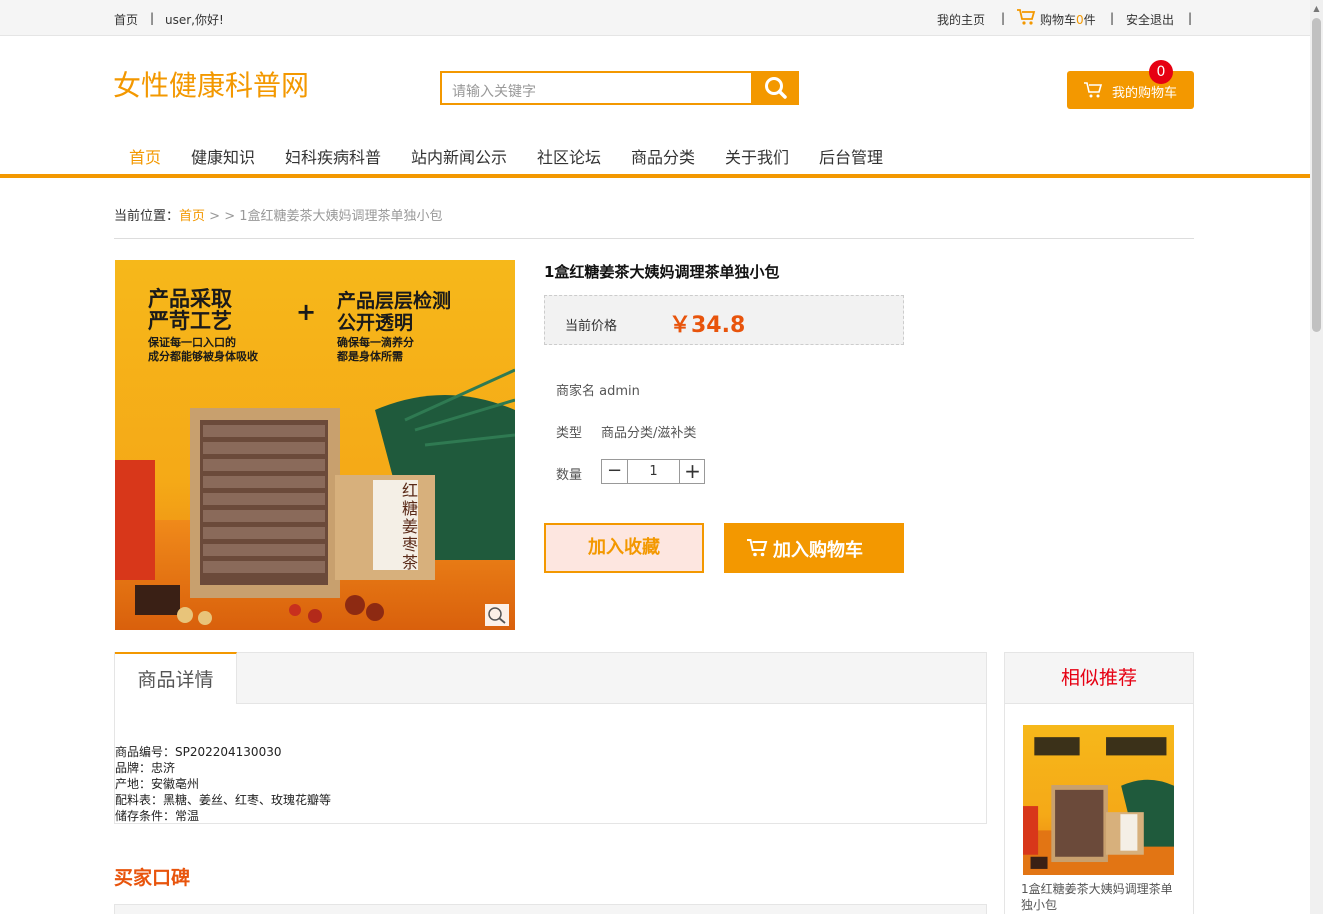 This screenshot has width=1323, height=914. I want to click on price-box: 当前价格 ￥34.8, so click(724, 320).